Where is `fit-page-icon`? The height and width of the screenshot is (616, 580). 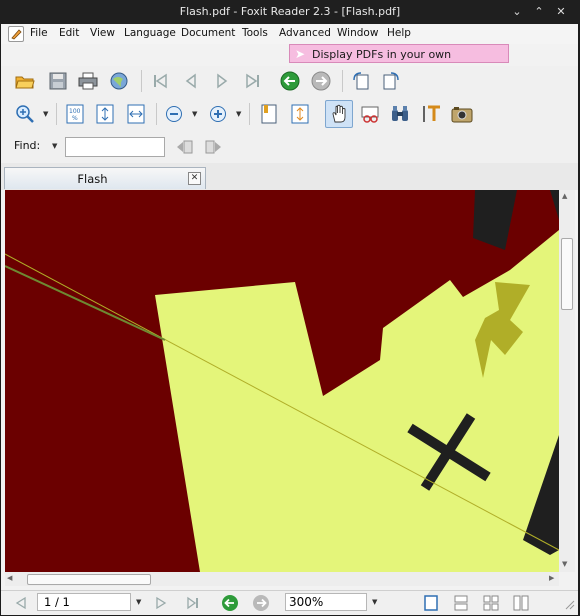
fit-page-icon is located at coordinates (105, 114).